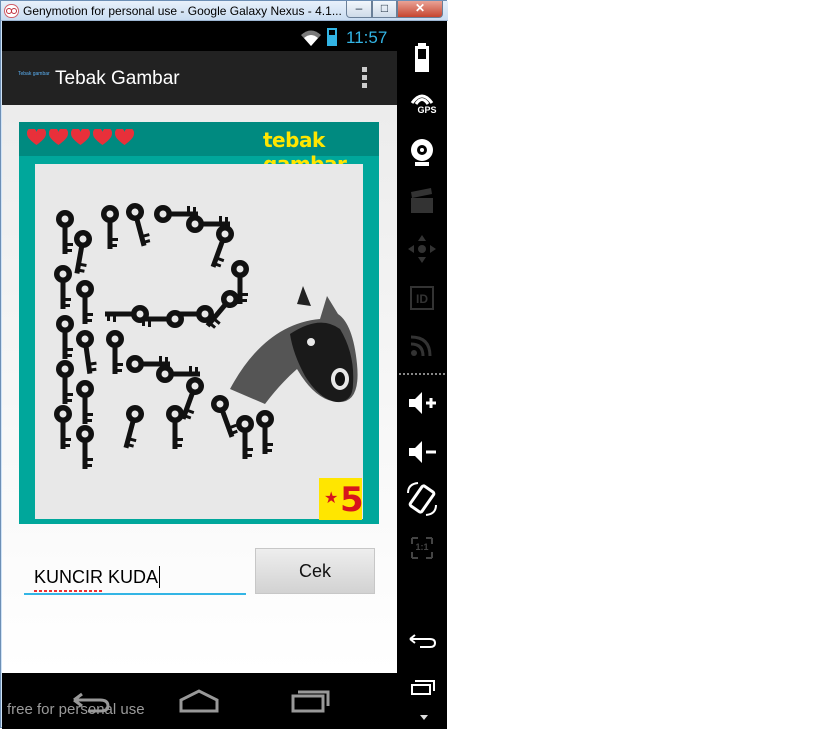 The width and height of the screenshot is (819, 729). What do you see at coordinates (427, 110) in the screenshot?
I see `gps-label: GPS` at bounding box center [427, 110].